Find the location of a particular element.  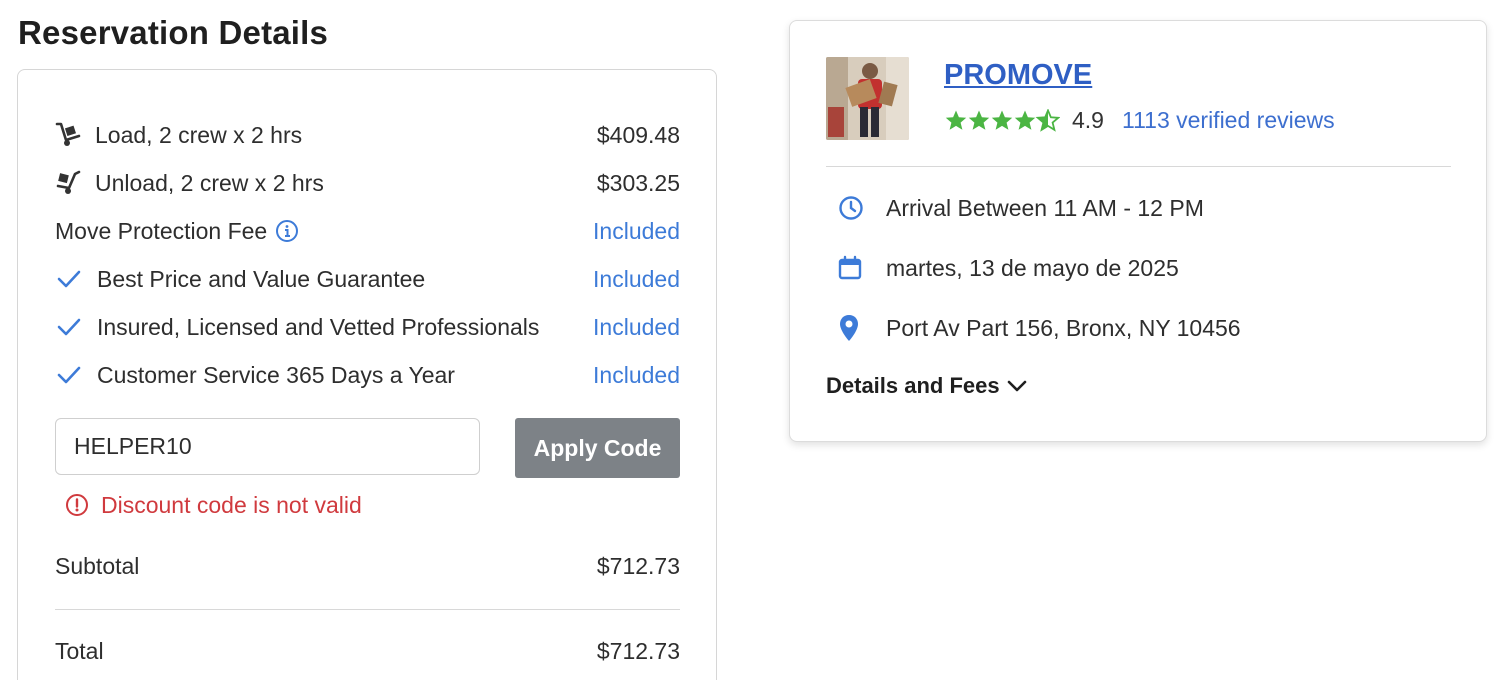

apply-code-button: Apply Code is located at coordinates (597, 448).